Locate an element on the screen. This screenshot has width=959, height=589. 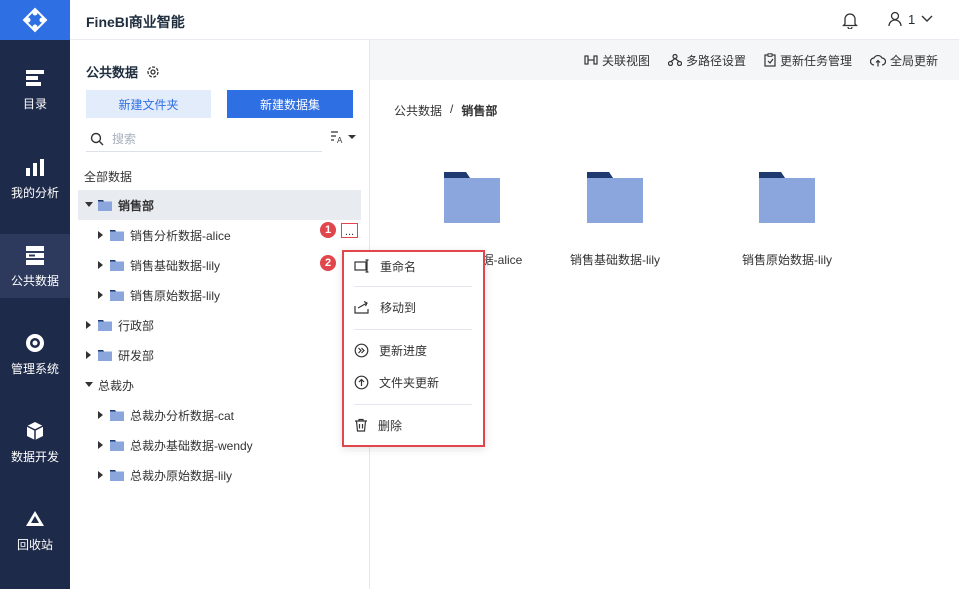
tree-folder-ceo: 总裁办 is located at coordinates (219, 385).